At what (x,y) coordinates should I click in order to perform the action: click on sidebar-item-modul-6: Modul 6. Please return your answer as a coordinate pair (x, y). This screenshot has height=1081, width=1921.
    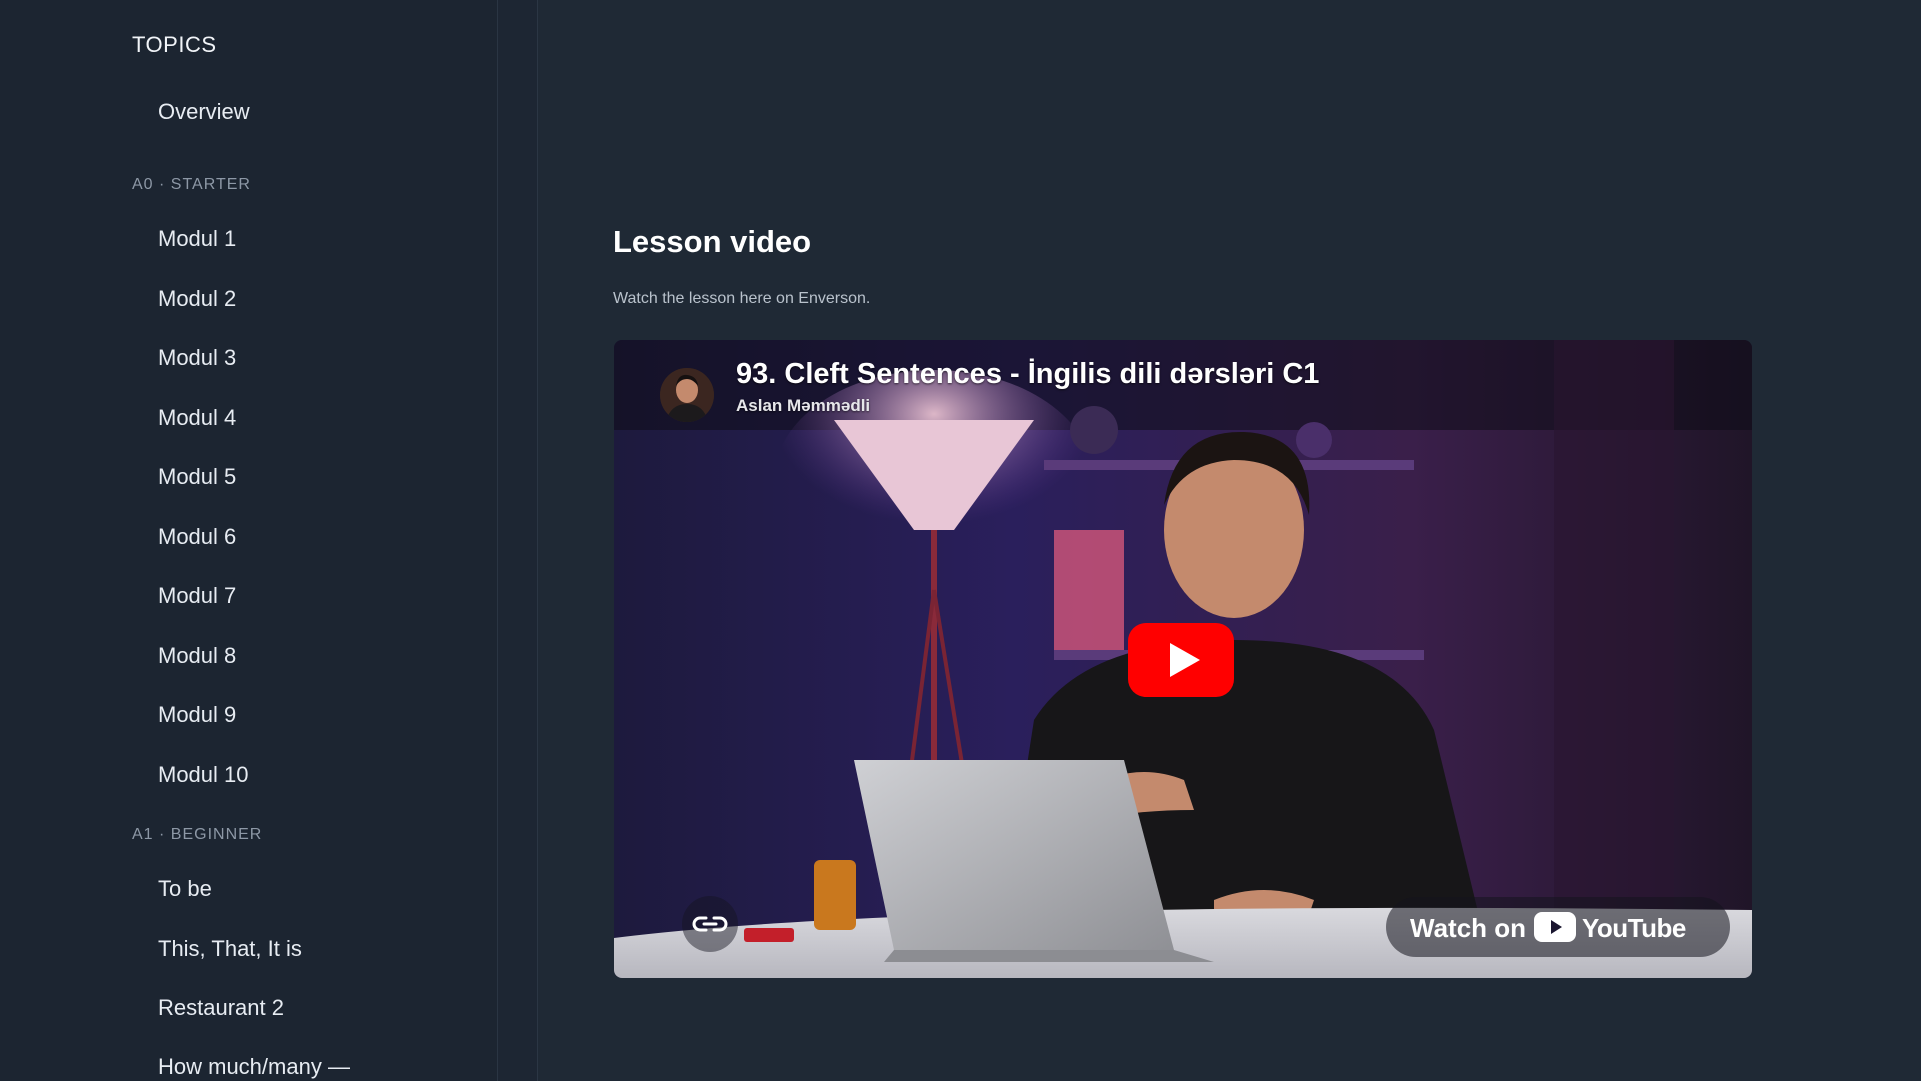
    Looking at the image, I should click on (197, 537).